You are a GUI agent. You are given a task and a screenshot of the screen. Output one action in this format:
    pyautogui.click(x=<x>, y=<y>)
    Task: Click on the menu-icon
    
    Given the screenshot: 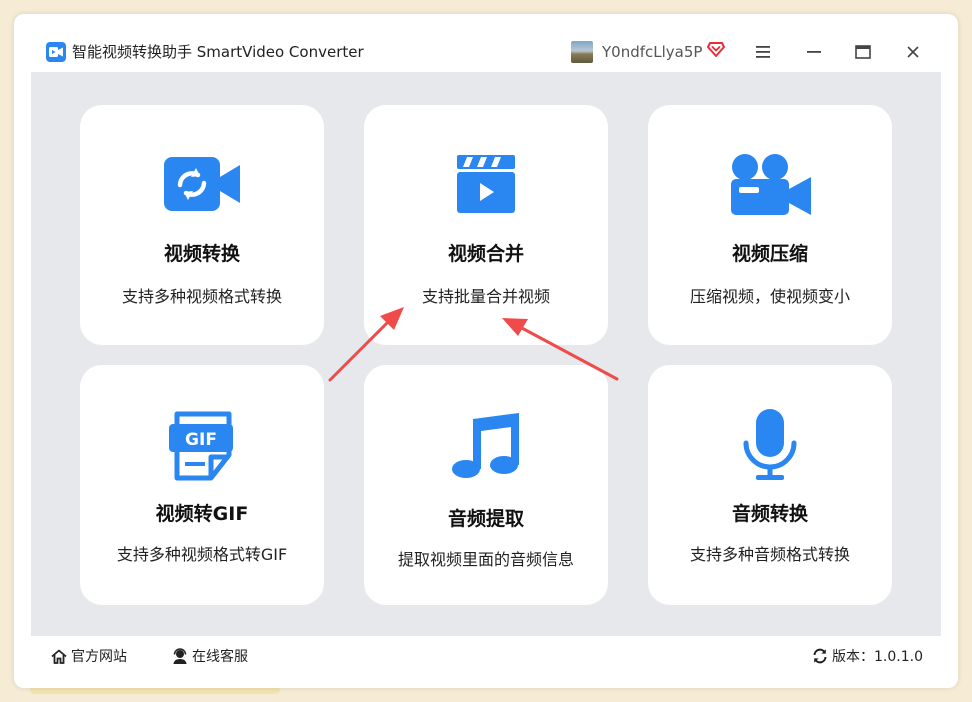 What is the action you would take?
    pyautogui.click(x=763, y=52)
    